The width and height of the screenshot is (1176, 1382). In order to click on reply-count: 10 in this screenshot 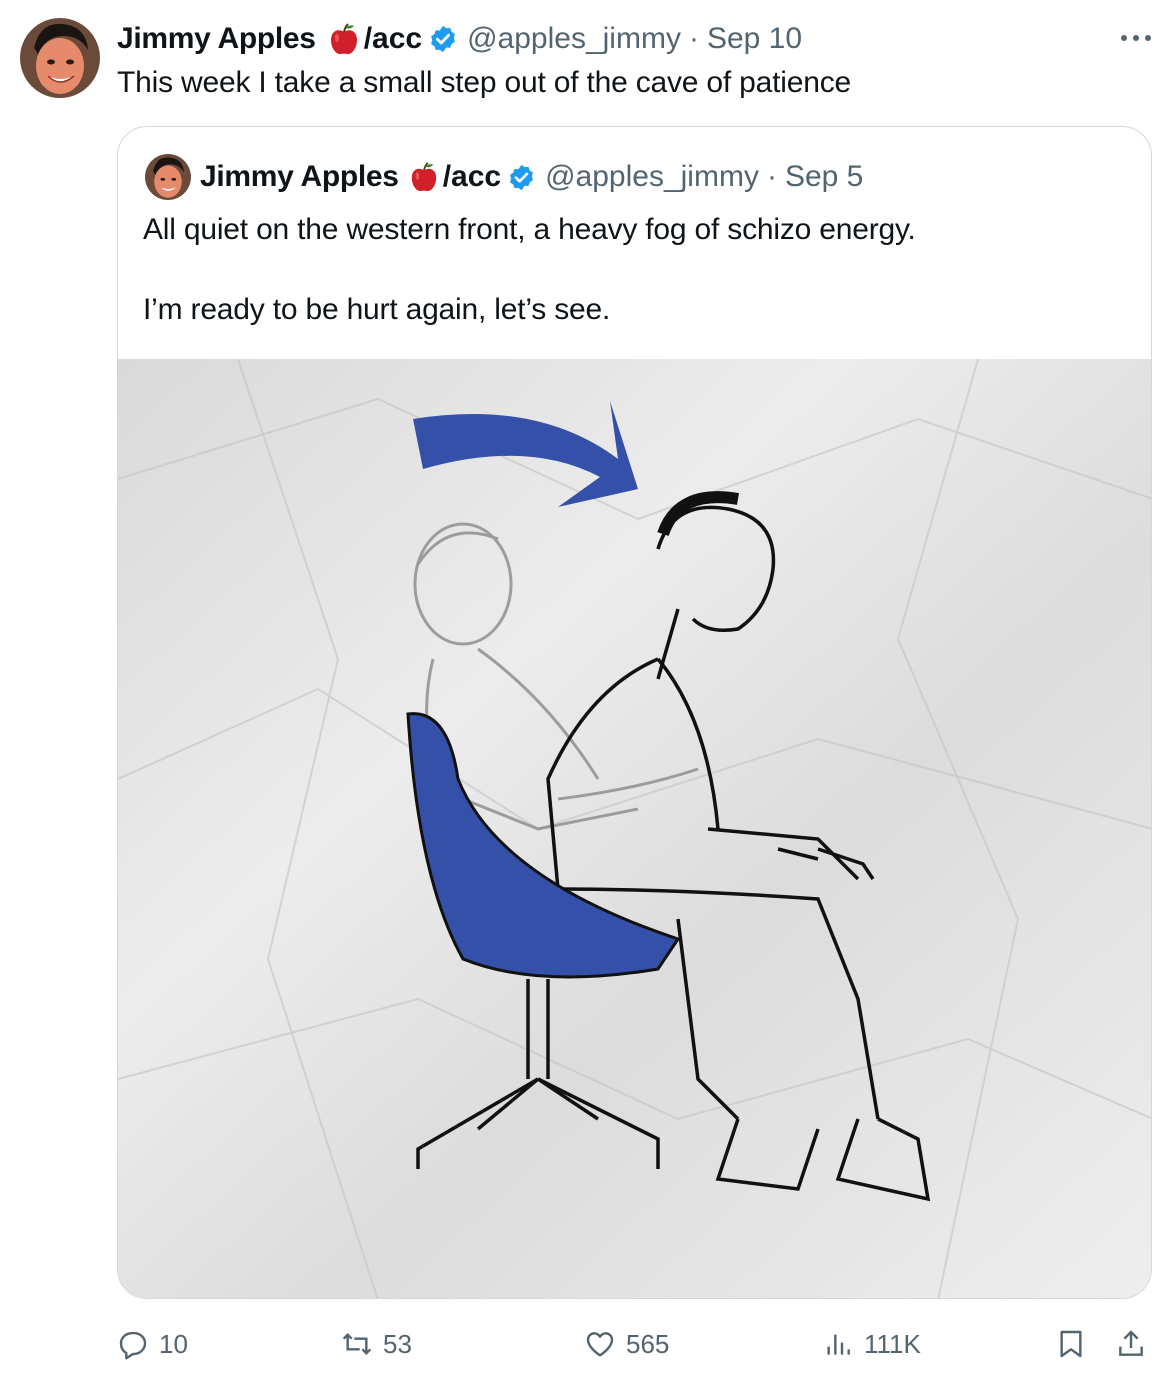, I will do `click(173, 1343)`.